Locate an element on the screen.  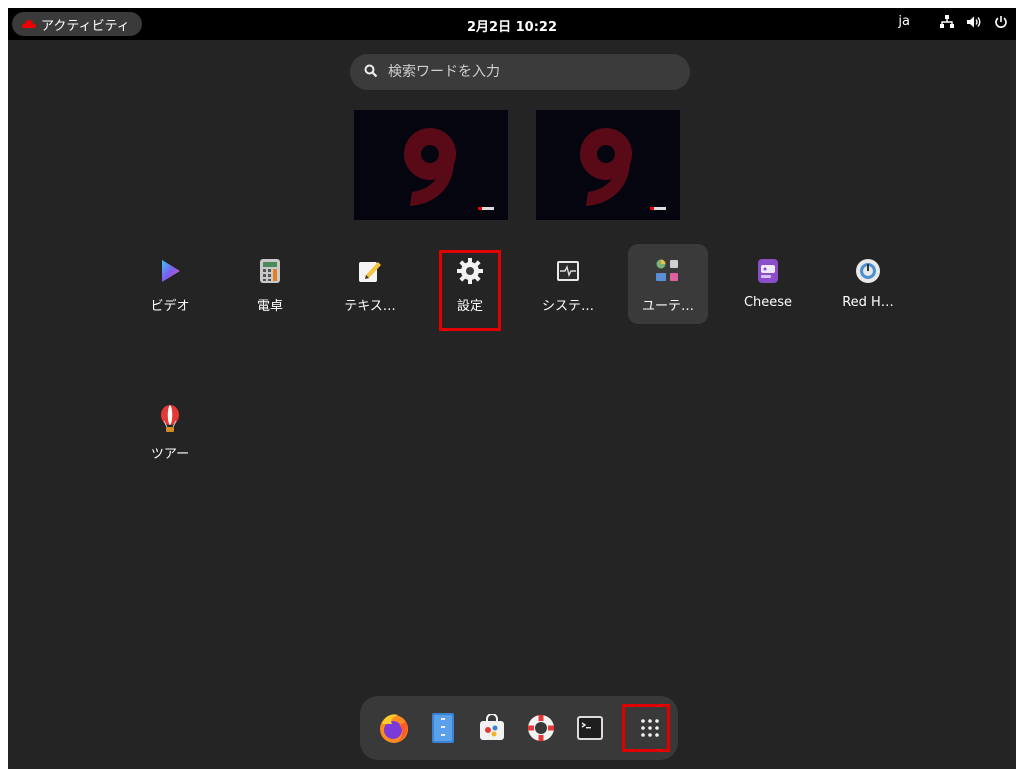
network-icon is located at coordinates (947, 21).